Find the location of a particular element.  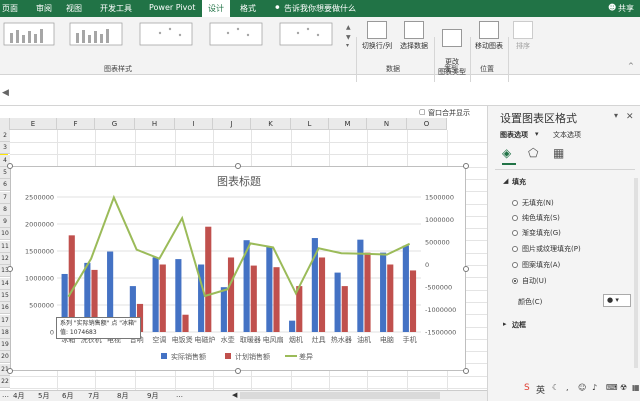

col-header: H is located at coordinates (155, 124).